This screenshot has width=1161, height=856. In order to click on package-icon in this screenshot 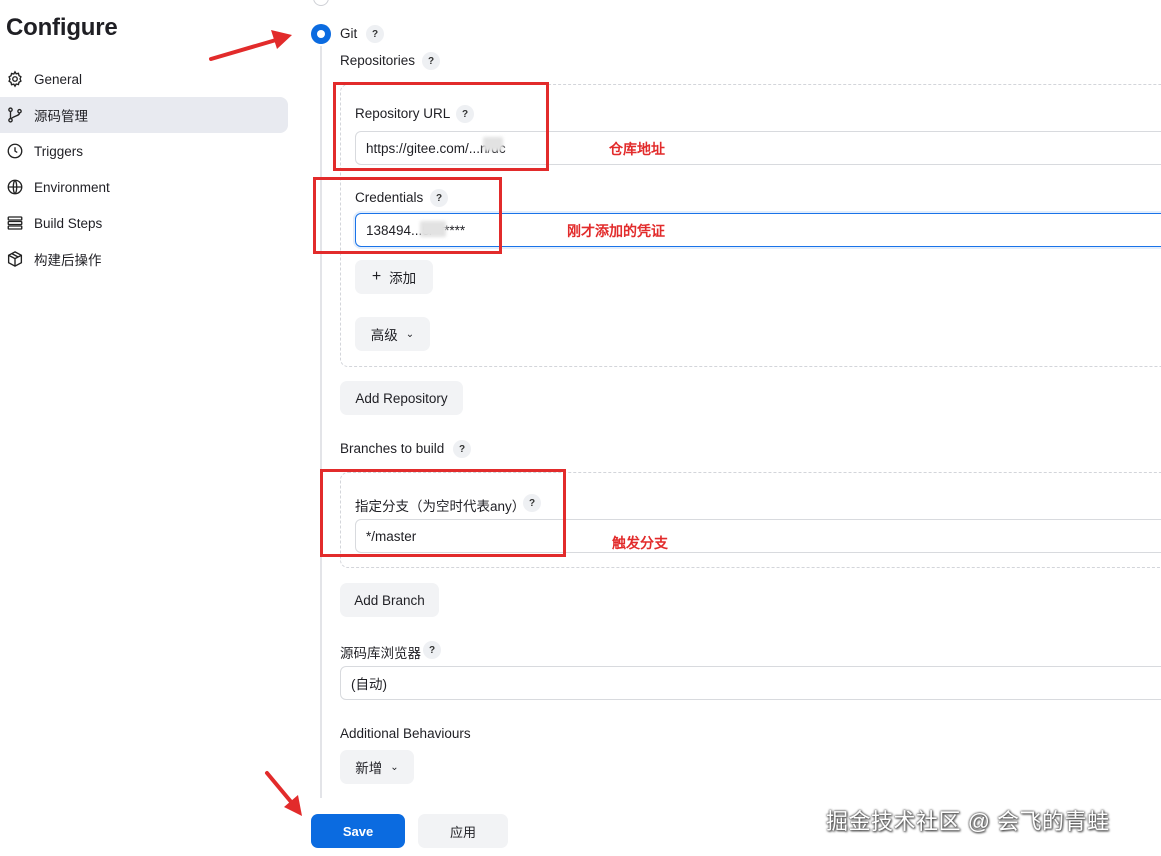, I will do `click(15, 259)`.